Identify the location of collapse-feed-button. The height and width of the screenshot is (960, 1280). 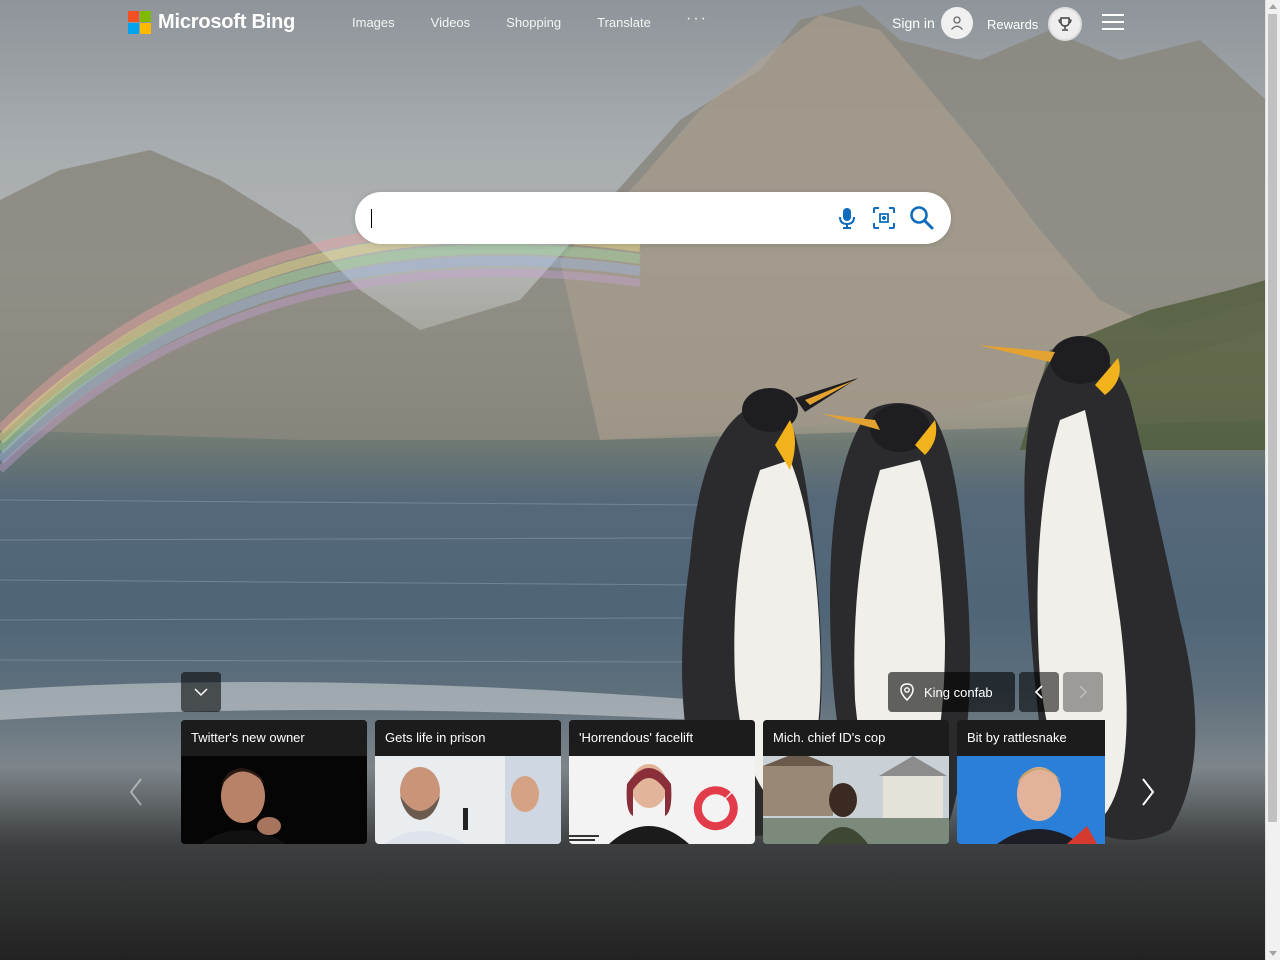
(201, 692).